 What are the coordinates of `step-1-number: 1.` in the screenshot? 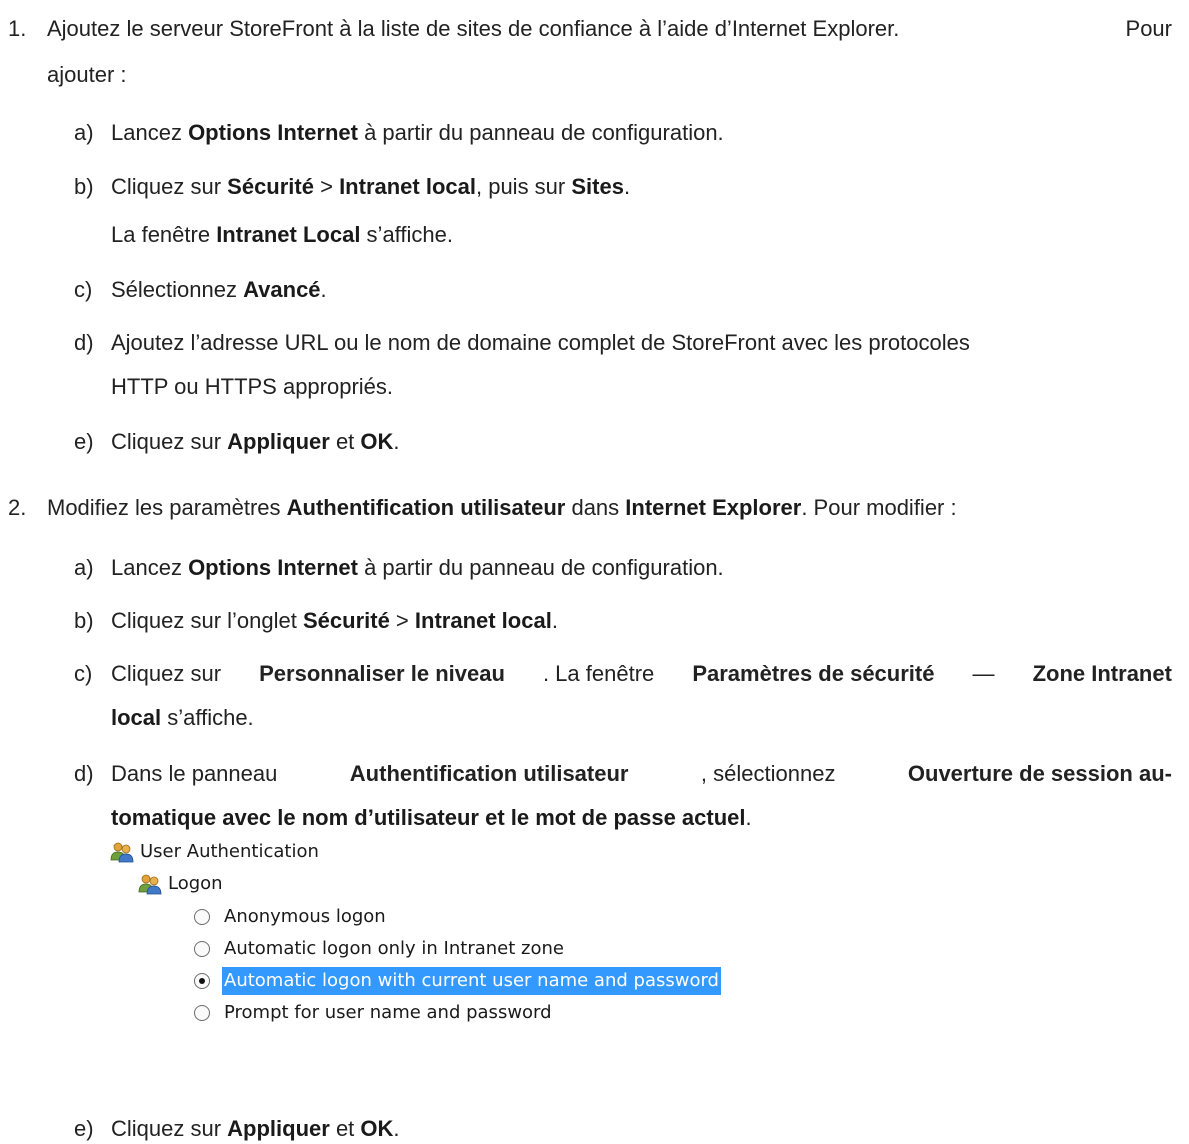 It's located at (17, 28).